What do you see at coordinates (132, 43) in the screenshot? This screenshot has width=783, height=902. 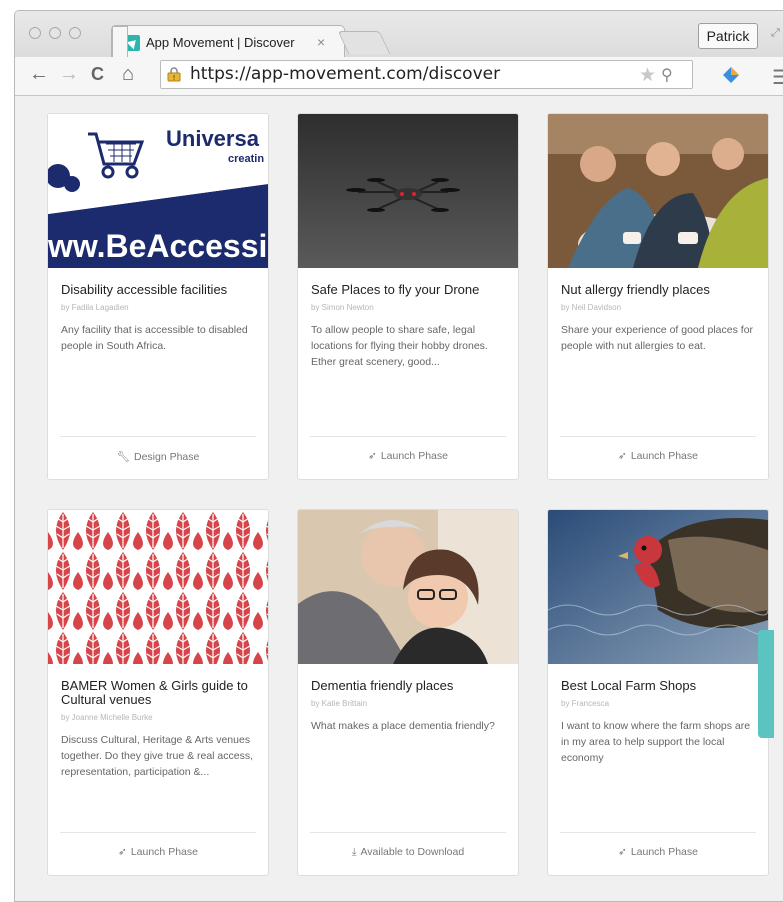 I see `app-movement-favicon-icon` at bounding box center [132, 43].